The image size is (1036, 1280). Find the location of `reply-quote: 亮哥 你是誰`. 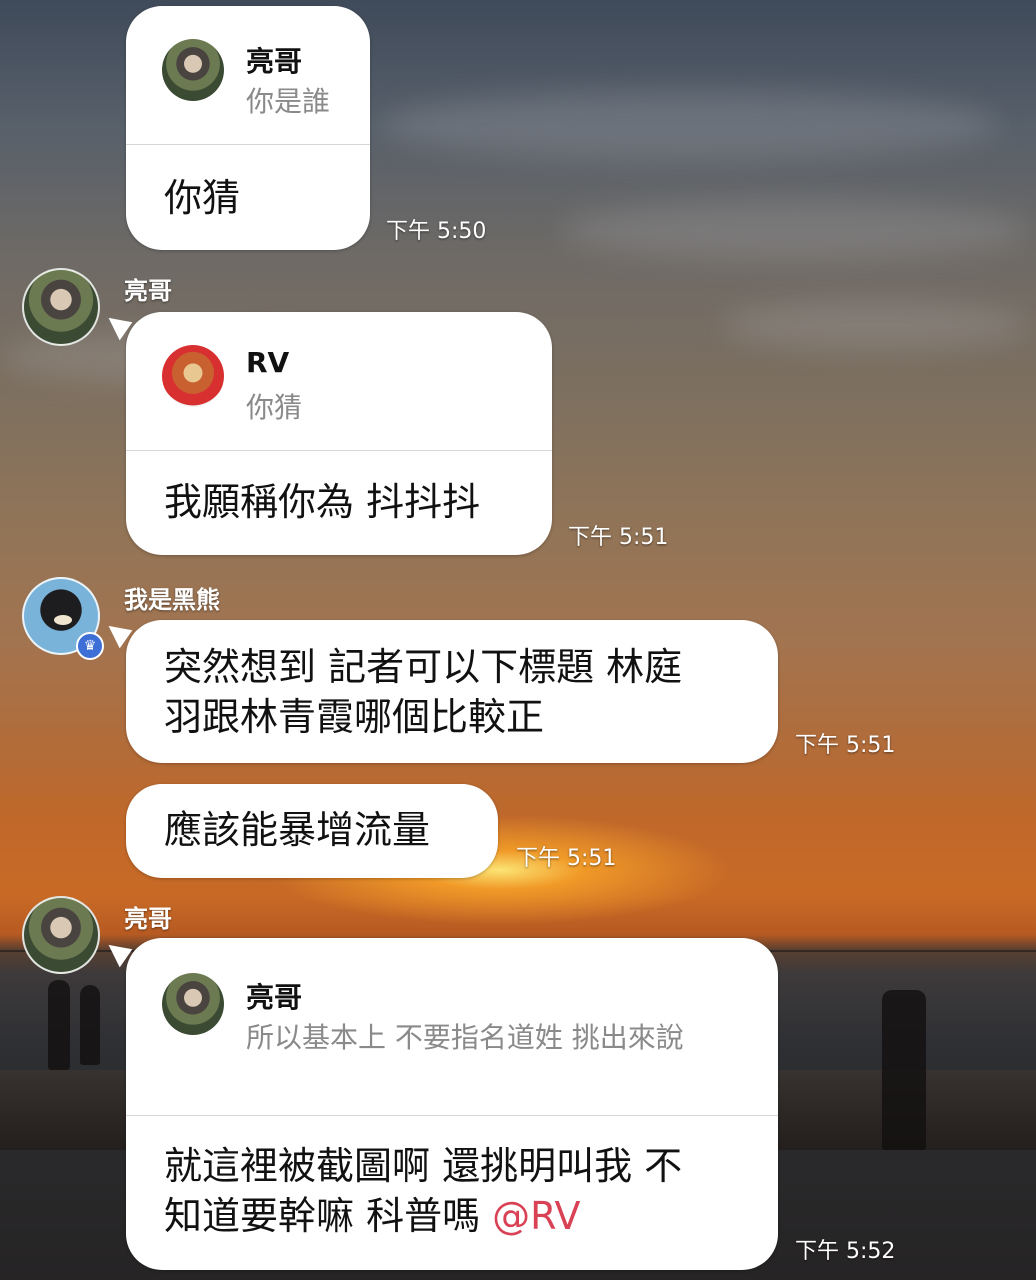

reply-quote: 亮哥 你是誰 is located at coordinates (248, 75).